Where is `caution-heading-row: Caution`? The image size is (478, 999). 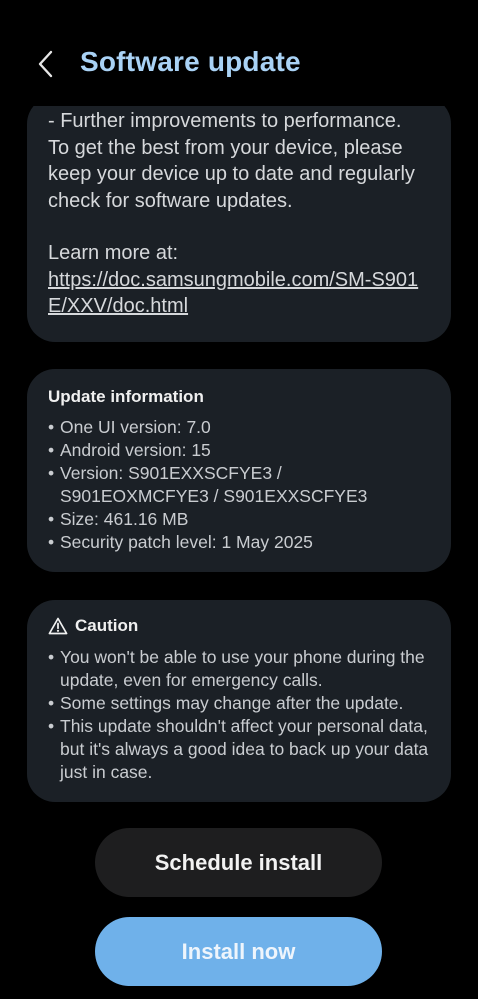
caution-heading-row: Caution is located at coordinates (239, 626).